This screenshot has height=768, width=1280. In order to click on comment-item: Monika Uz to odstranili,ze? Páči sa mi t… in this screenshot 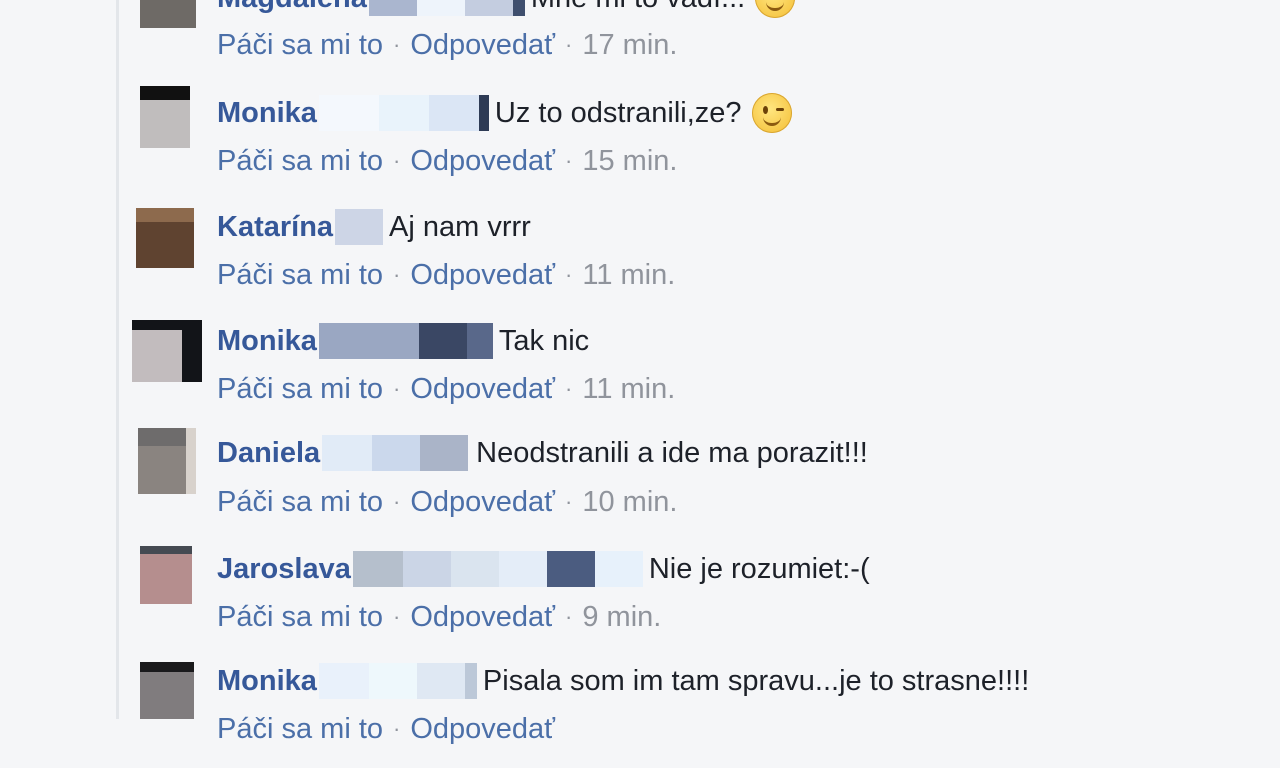, I will do `click(640, 141)`.